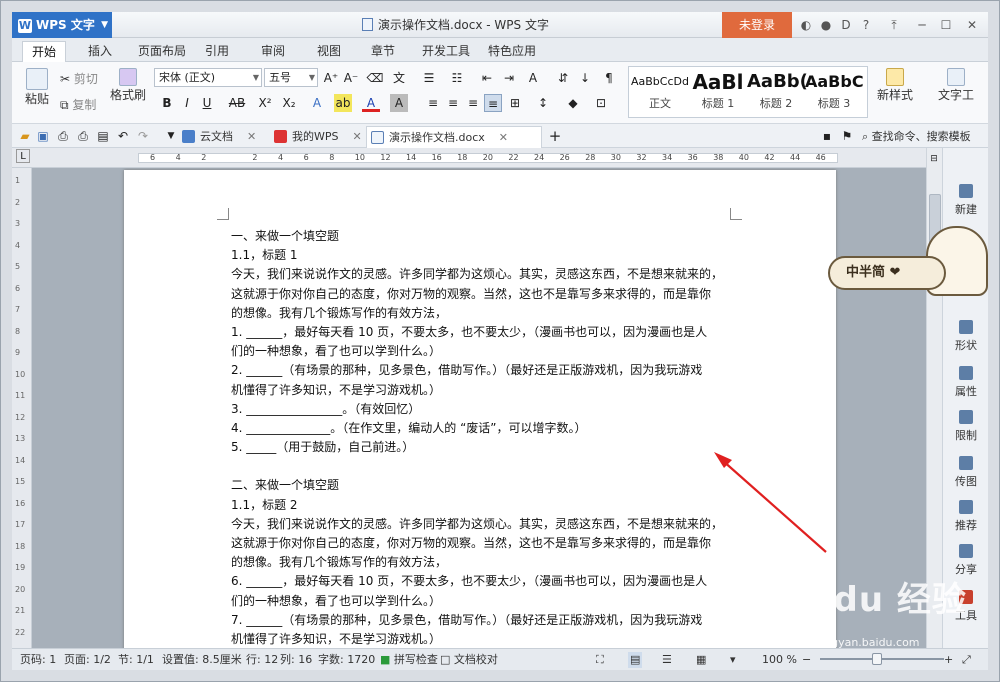 Image resolution: width=1000 pixels, height=682 pixels. I want to click on underline-icon: U, so click(207, 103).